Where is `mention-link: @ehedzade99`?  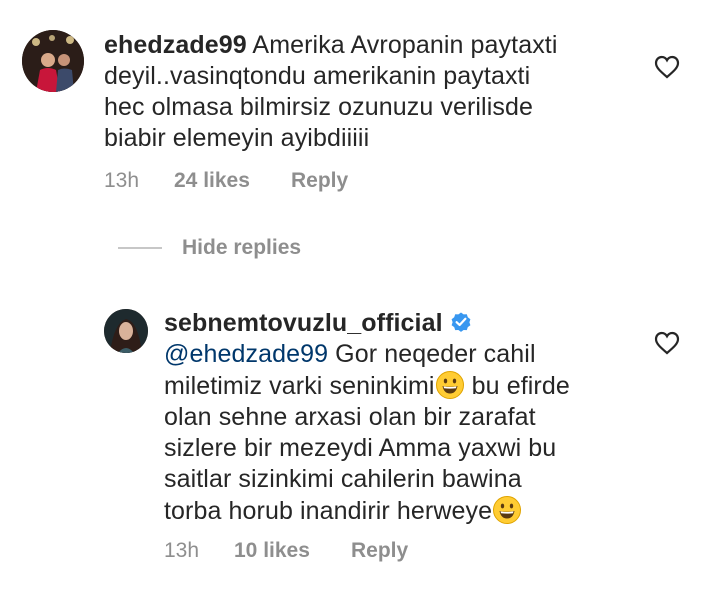 mention-link: @ehedzade99 is located at coordinates (246, 354).